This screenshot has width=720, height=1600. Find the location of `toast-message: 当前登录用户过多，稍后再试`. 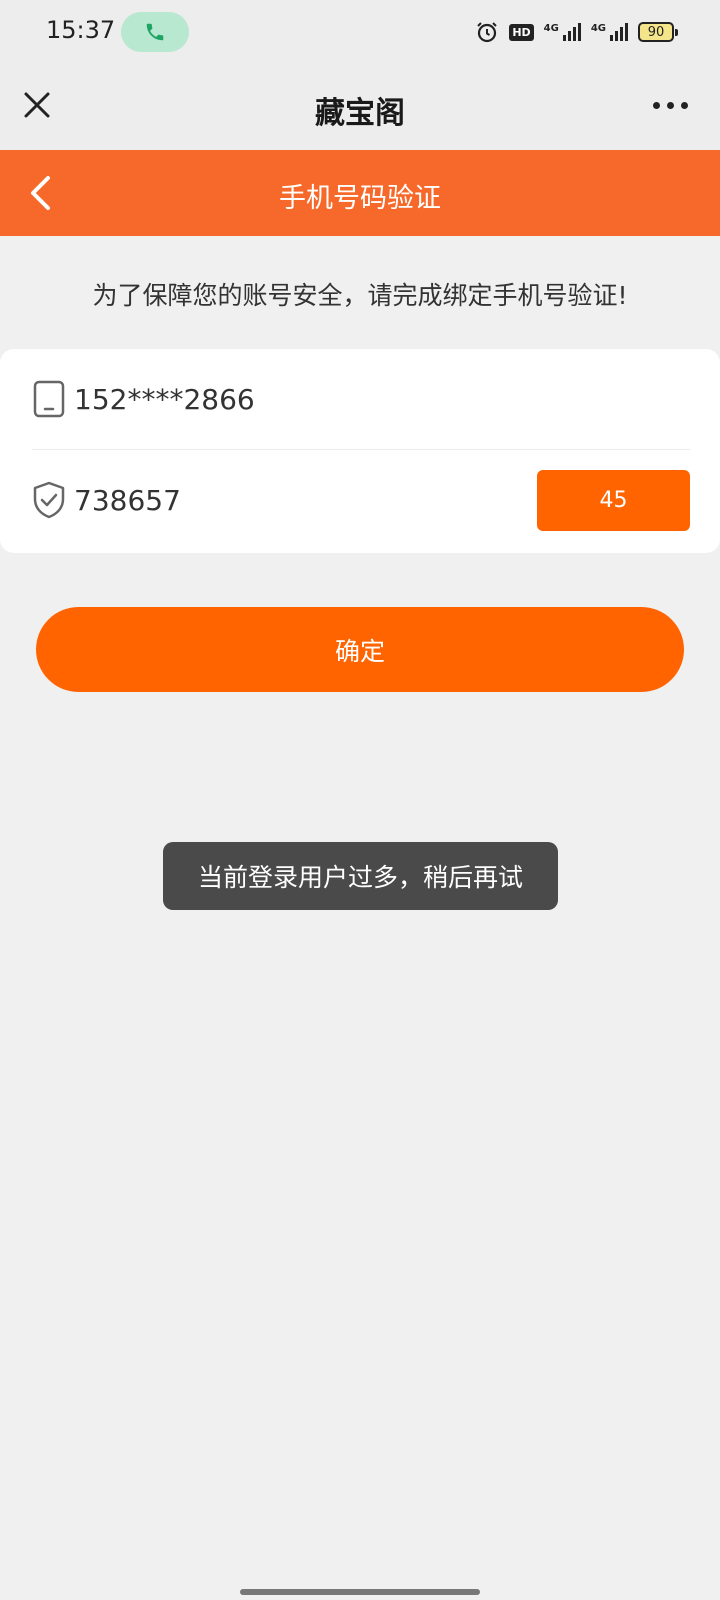

toast-message: 当前登录用户过多，稍后再试 is located at coordinates (360, 876).